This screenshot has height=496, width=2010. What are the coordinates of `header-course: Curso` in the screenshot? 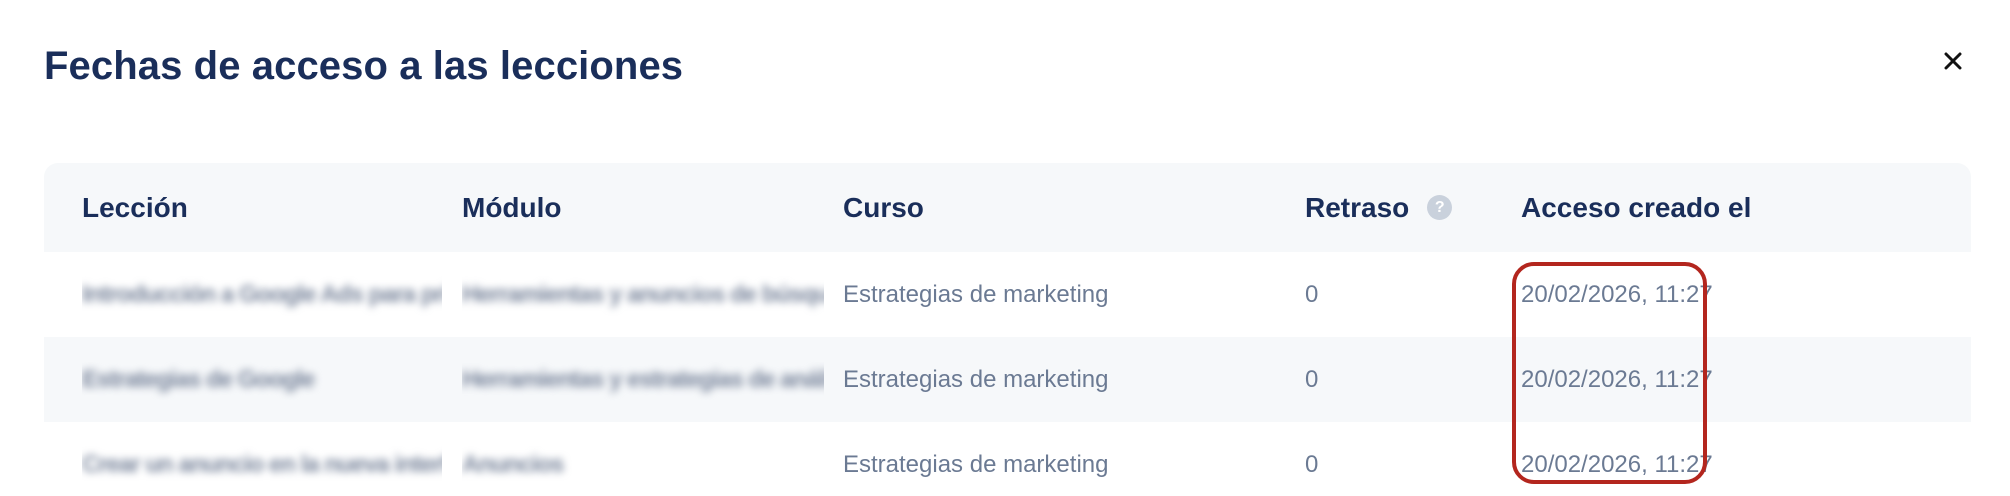 It's located at (883, 207).